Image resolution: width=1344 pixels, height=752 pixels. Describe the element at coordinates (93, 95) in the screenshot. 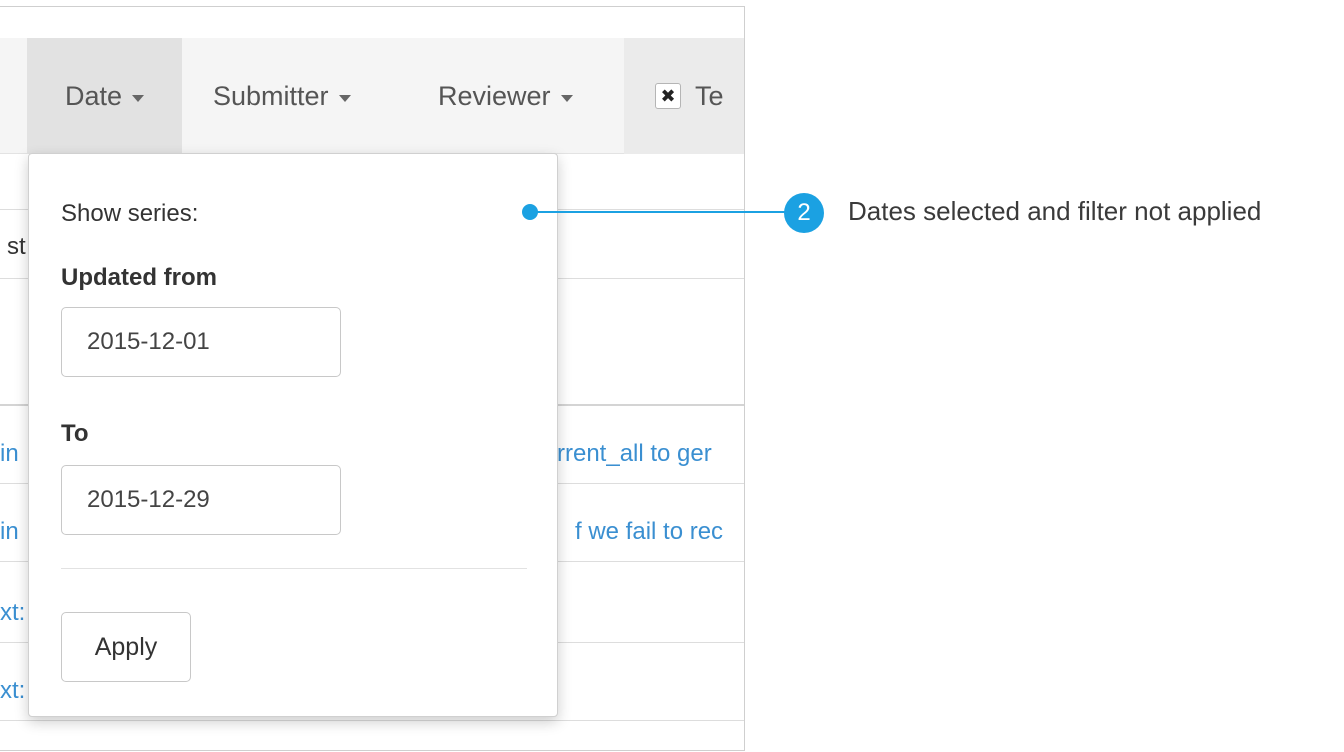

I see `date-filter-label: Date` at that location.